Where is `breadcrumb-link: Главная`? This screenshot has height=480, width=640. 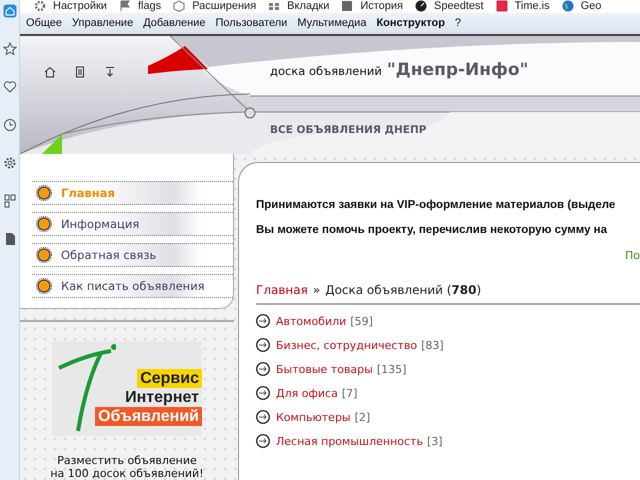
breadcrumb-link: Главная is located at coordinates (282, 290).